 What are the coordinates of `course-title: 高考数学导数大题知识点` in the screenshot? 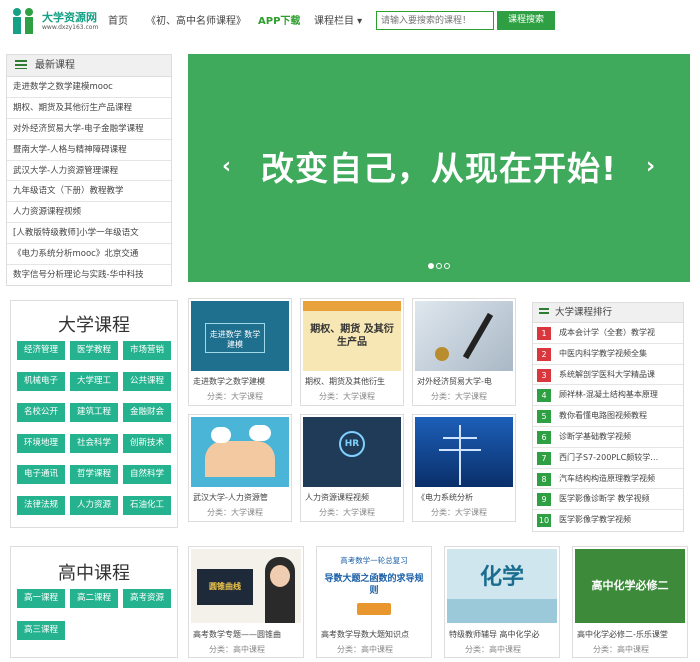 It's located at (365, 634).